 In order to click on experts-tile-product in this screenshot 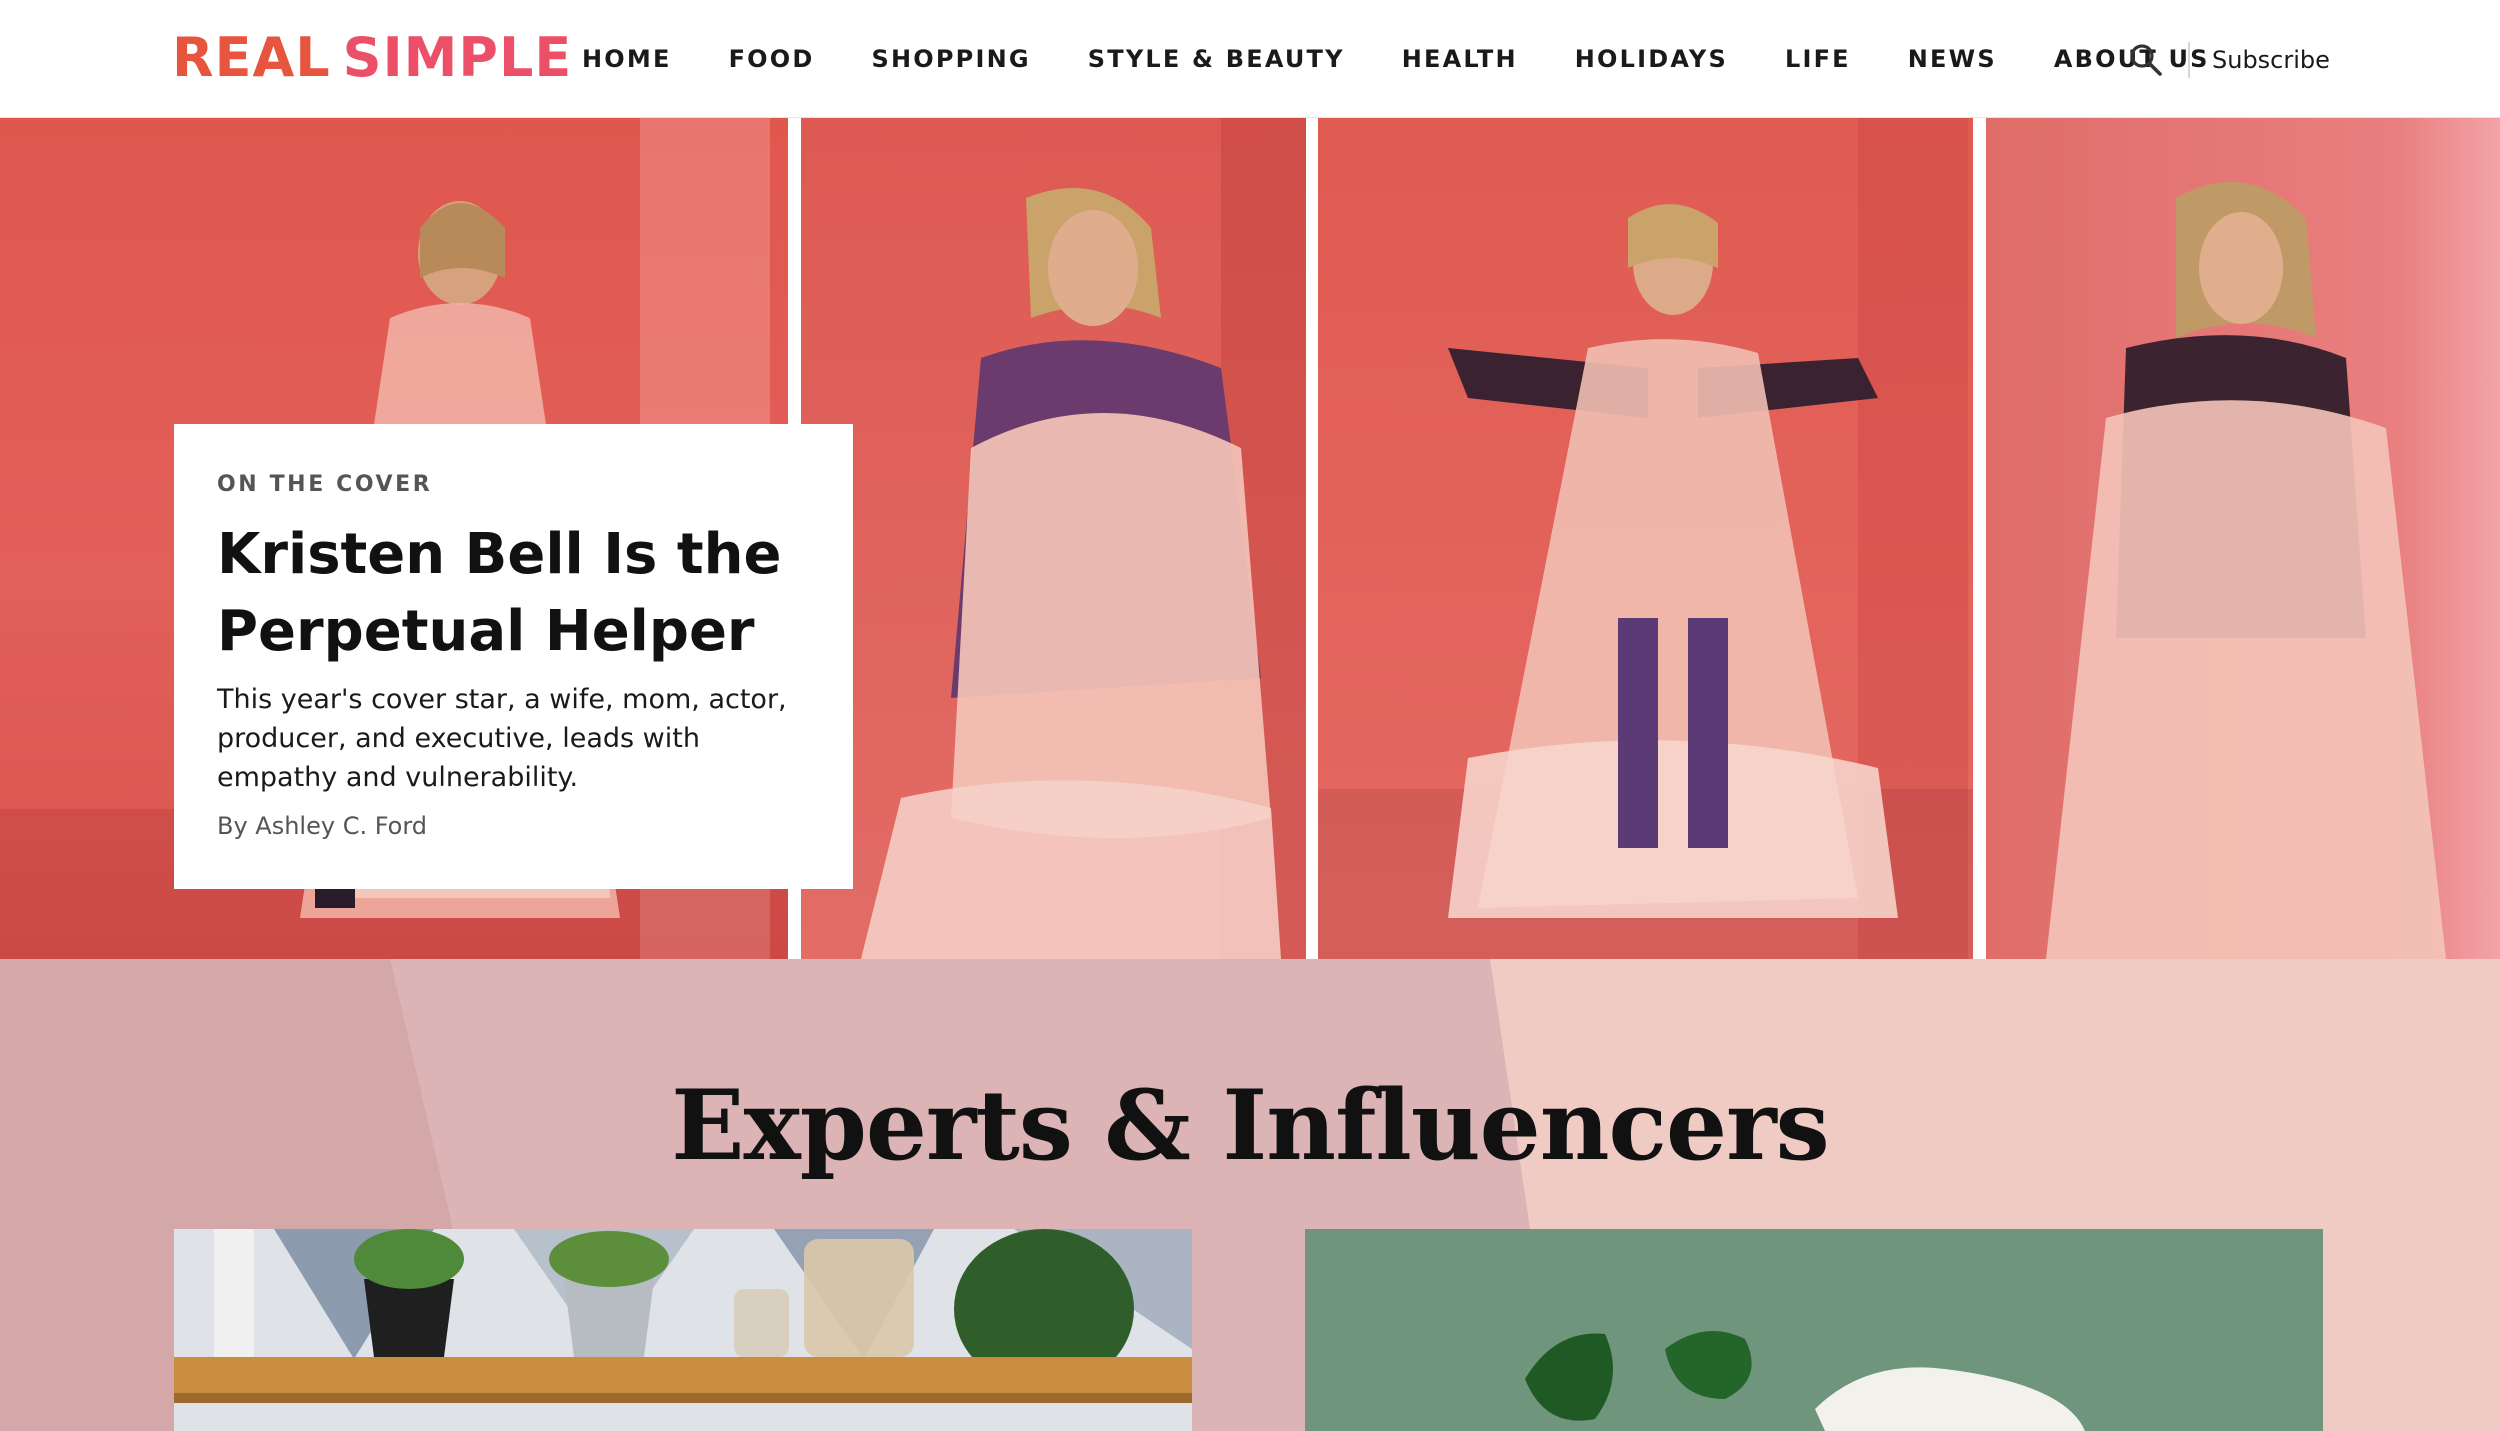, I will do `click(1814, 1330)`.